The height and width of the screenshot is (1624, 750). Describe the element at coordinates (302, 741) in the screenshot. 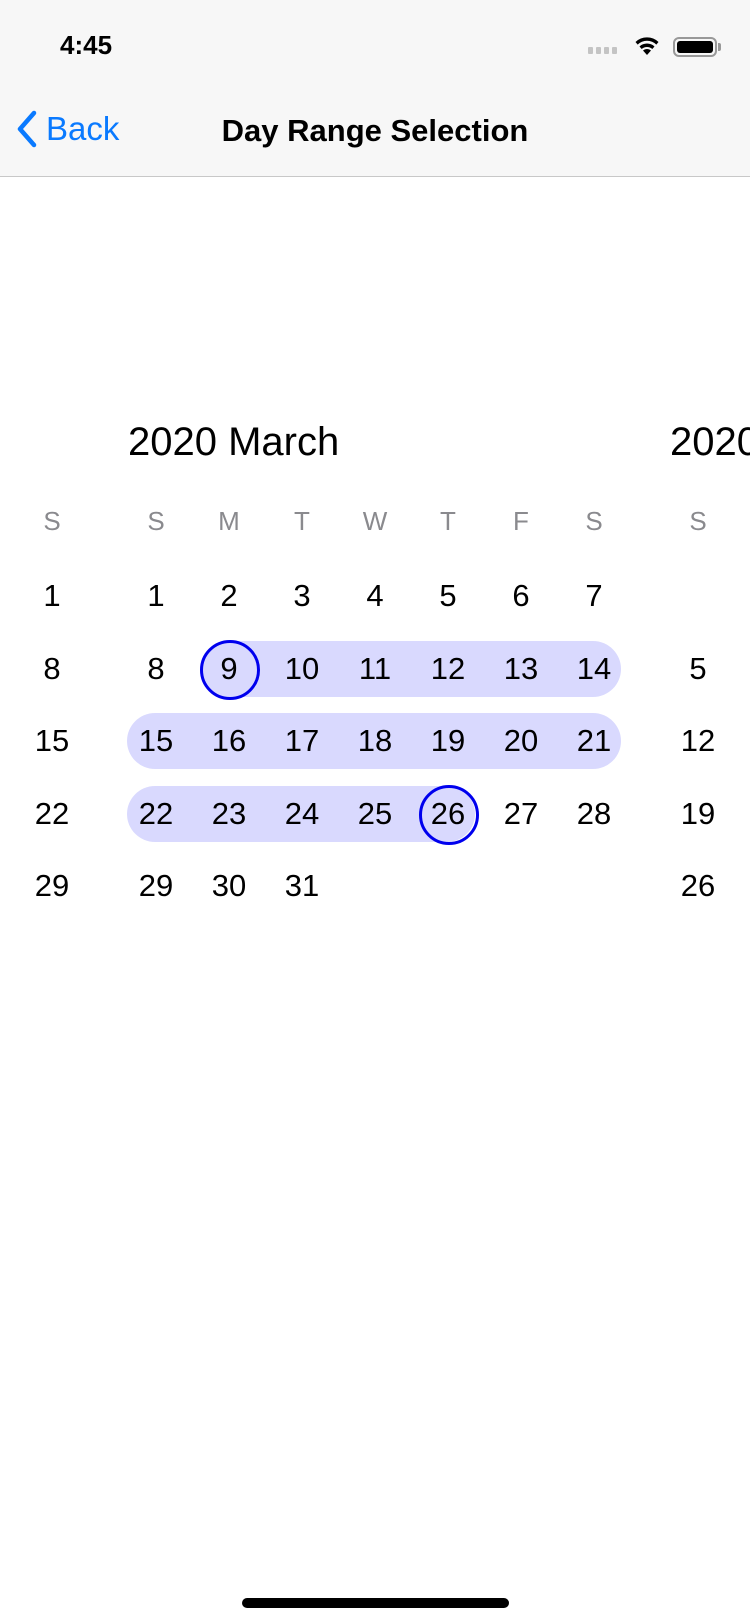

I see `day-cell: 17` at that location.